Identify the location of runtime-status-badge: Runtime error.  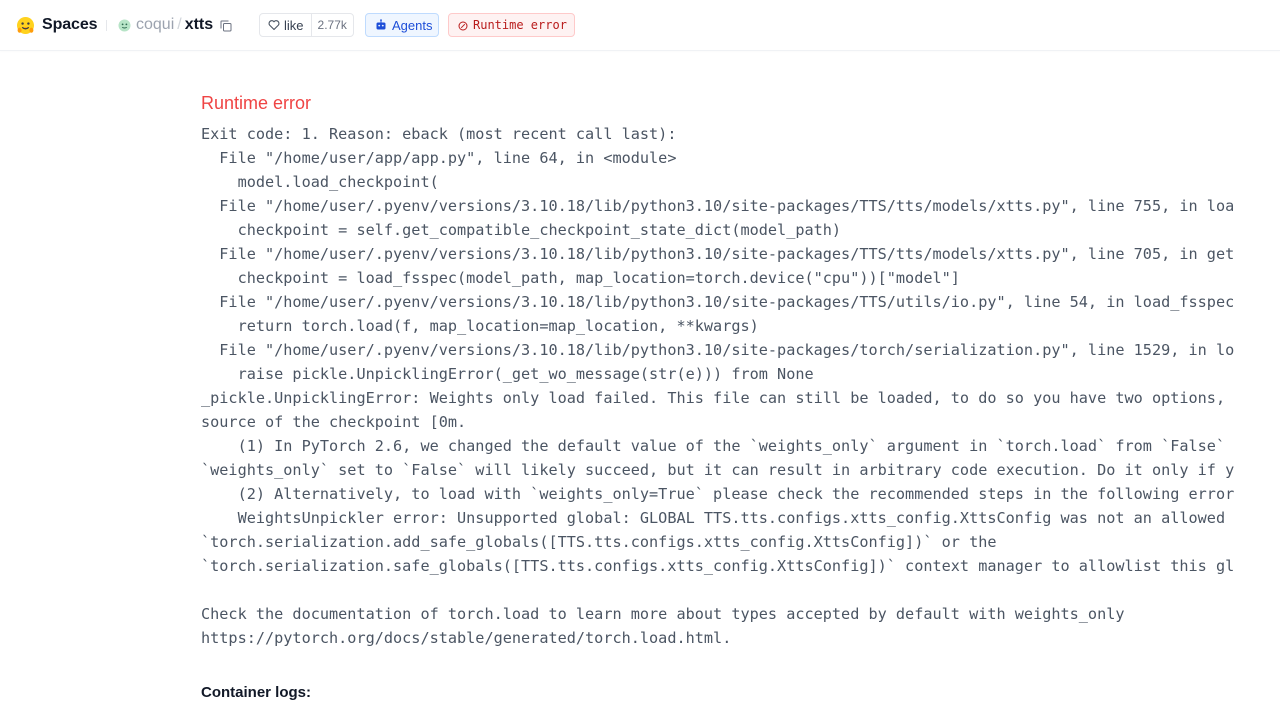
(511, 25).